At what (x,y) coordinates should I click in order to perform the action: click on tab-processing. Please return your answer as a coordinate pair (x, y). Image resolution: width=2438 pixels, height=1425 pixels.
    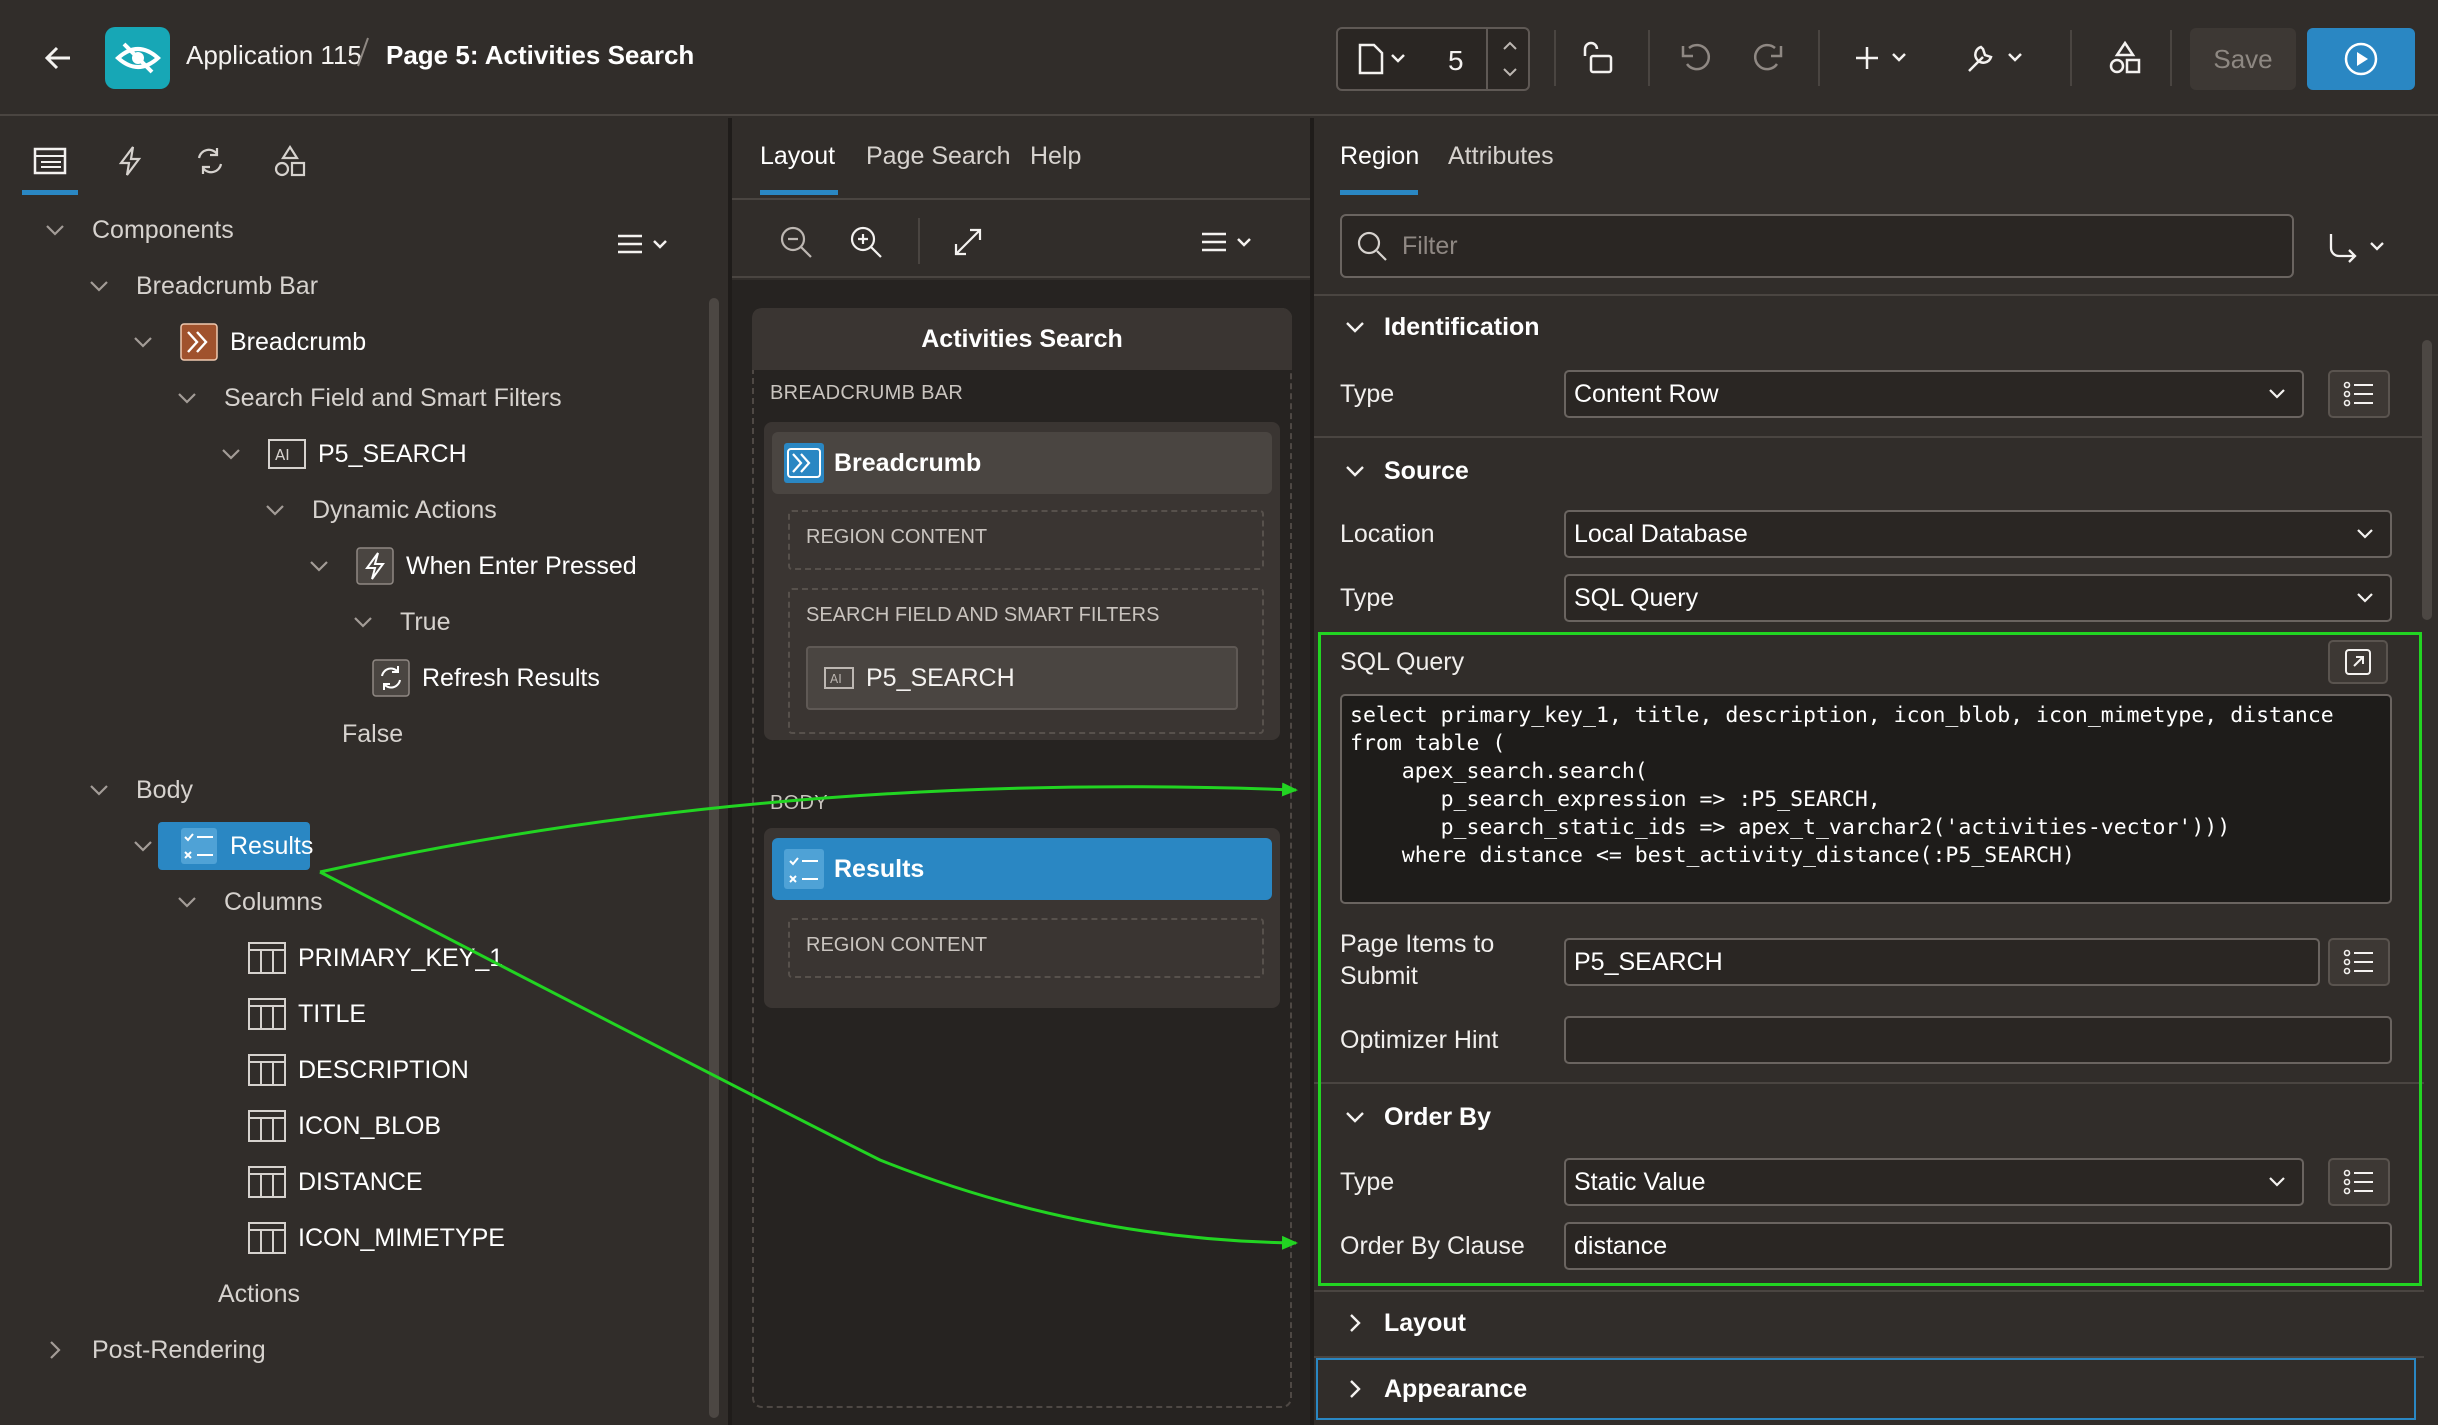
    Looking at the image, I should click on (210, 161).